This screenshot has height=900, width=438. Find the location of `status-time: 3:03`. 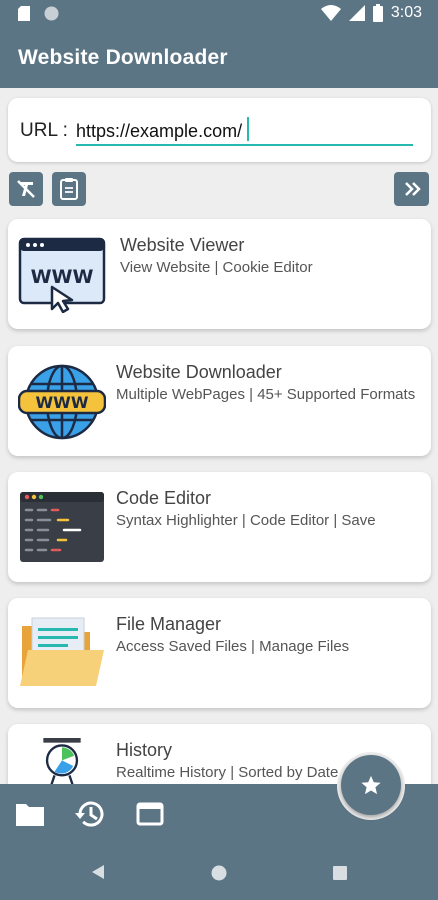

status-time: 3:03 is located at coordinates (406, 12).